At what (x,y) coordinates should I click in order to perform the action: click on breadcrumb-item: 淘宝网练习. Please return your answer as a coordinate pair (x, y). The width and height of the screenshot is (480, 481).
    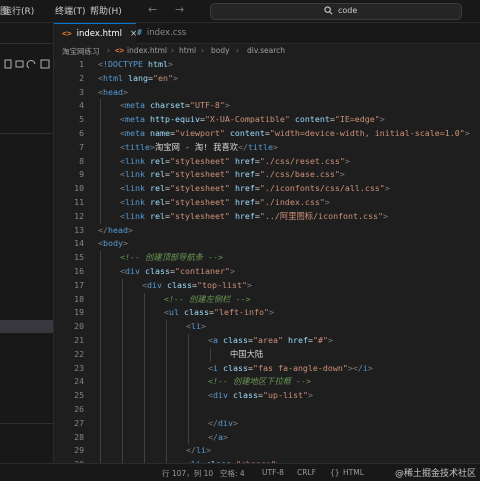
    Looking at the image, I should click on (81, 51).